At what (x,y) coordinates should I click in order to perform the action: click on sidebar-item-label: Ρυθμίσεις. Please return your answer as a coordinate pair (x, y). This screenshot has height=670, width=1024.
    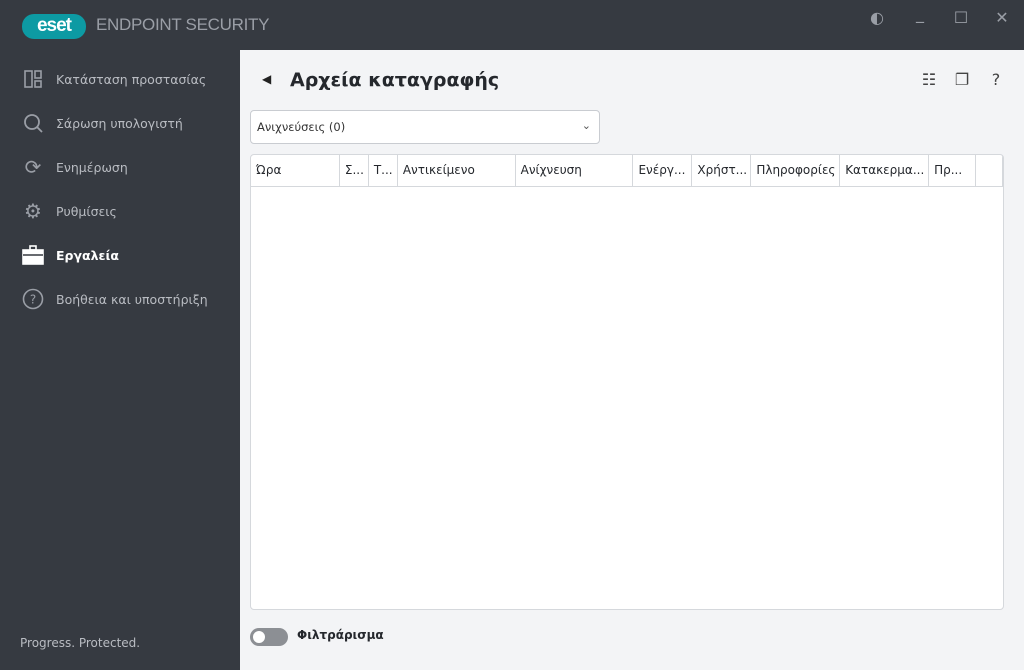
    Looking at the image, I should click on (86, 211).